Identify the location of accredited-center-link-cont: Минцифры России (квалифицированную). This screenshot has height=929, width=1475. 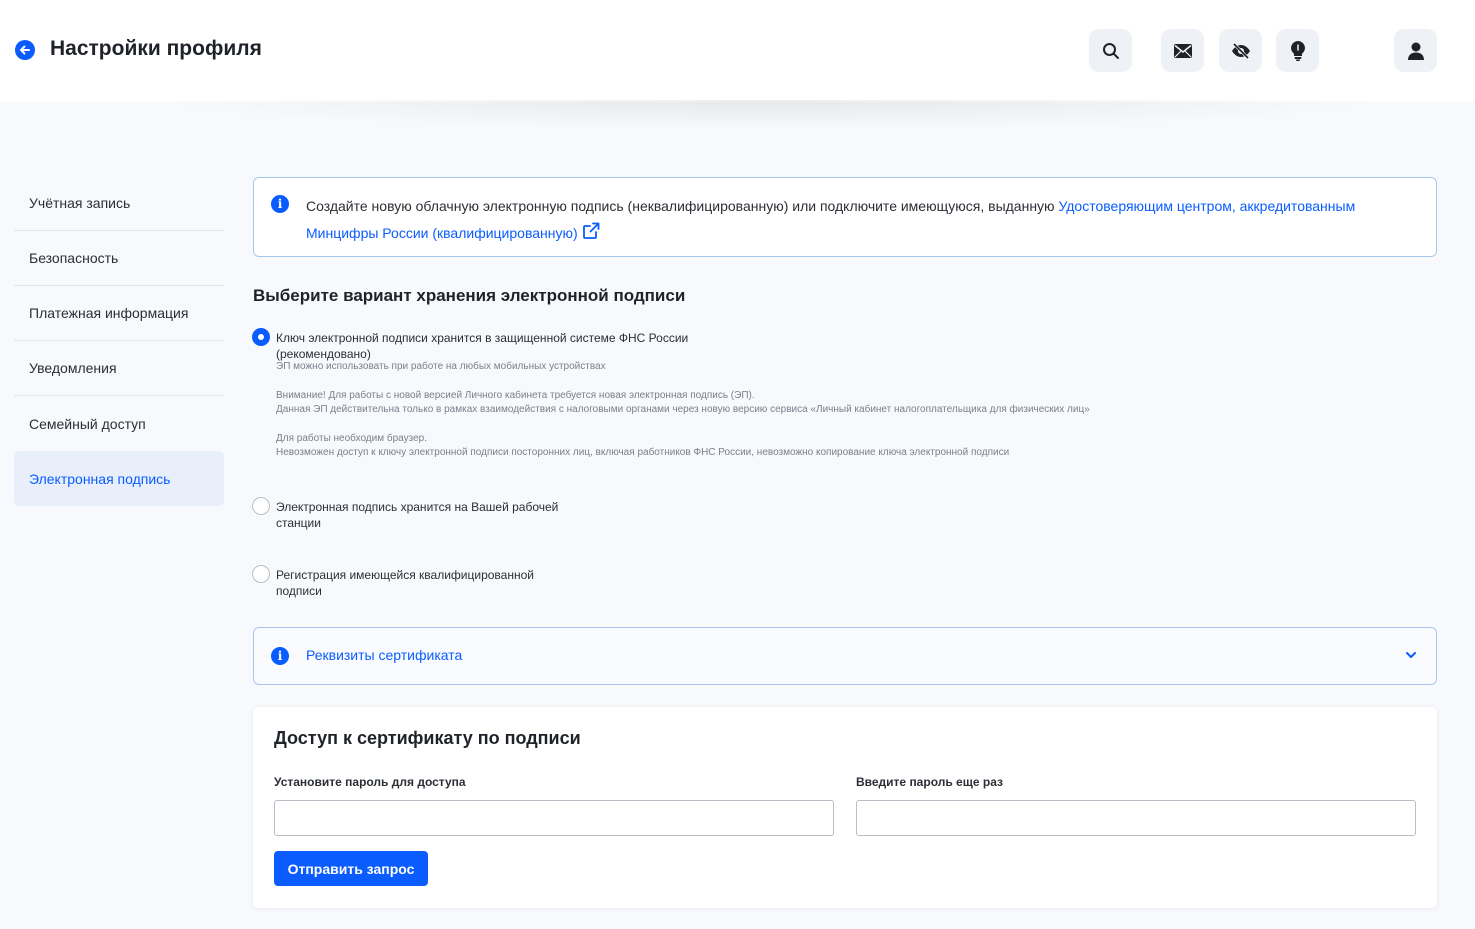
(442, 233).